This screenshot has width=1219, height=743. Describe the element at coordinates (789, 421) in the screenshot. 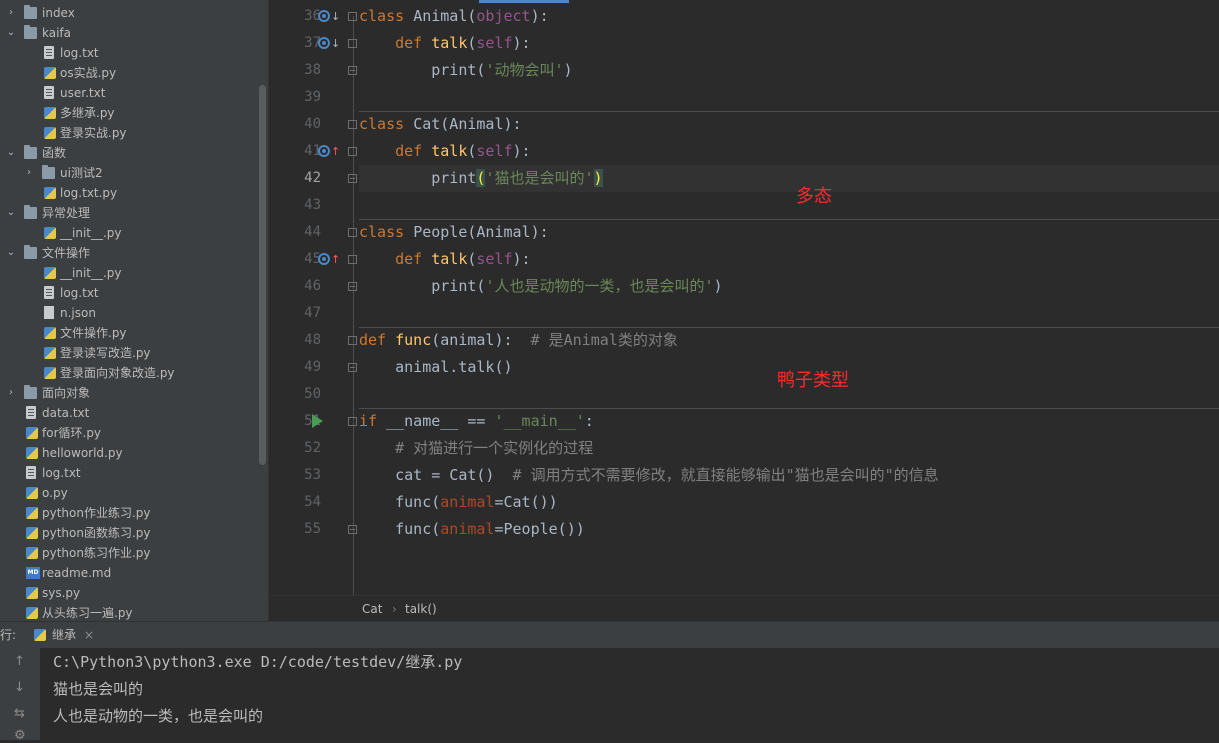

I see `code-line: if __name__ == '__main__':` at that location.